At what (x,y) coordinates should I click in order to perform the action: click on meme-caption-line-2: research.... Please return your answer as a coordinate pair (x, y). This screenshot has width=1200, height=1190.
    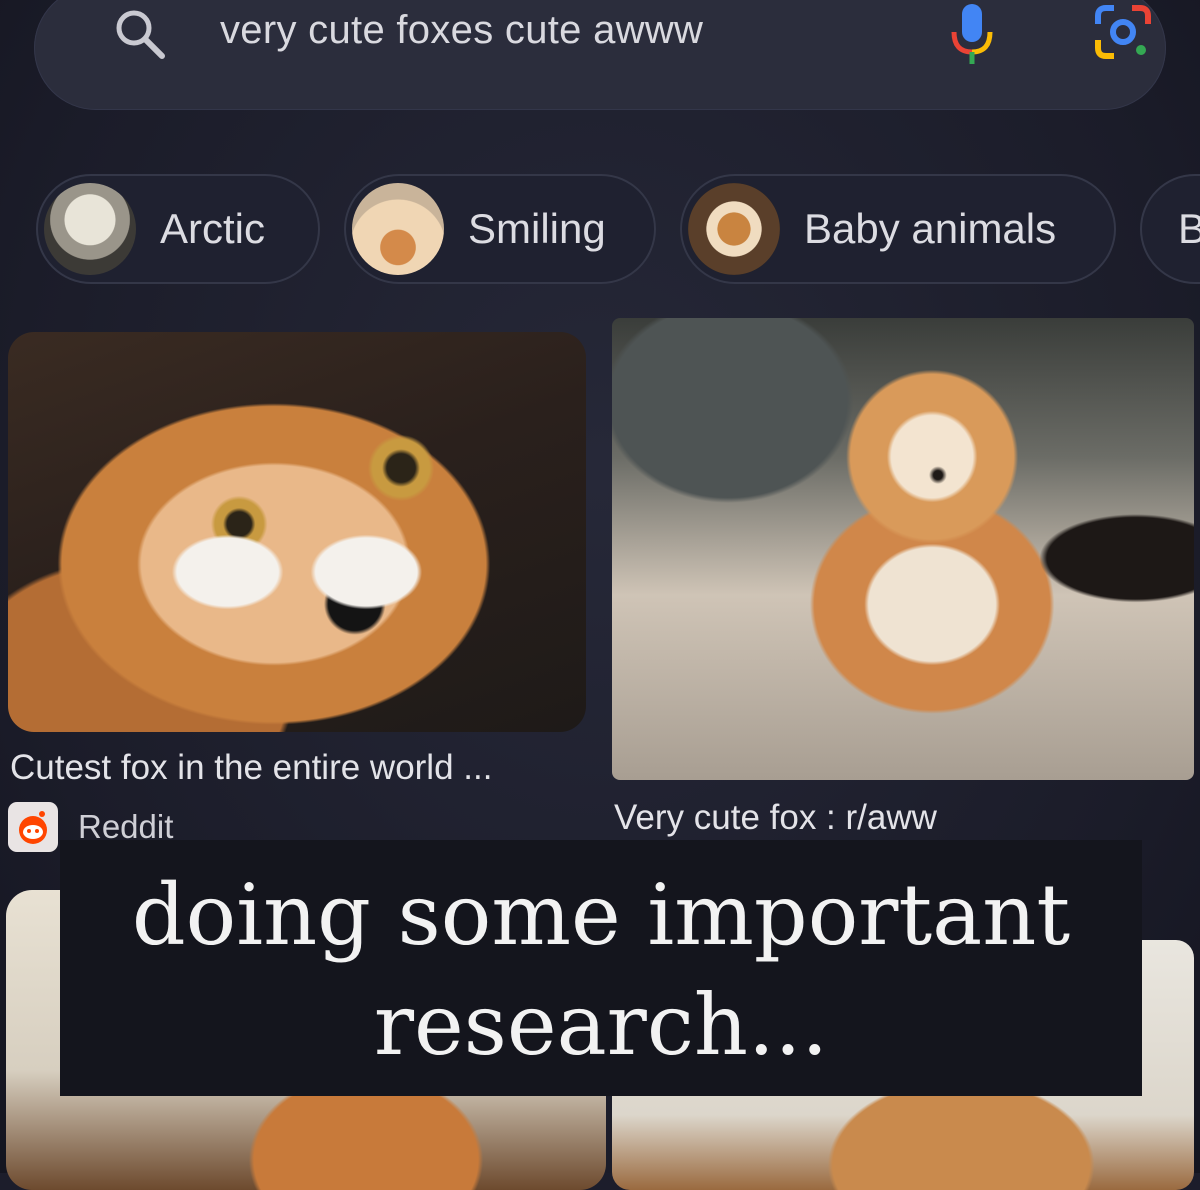
    Looking at the image, I should click on (601, 1025).